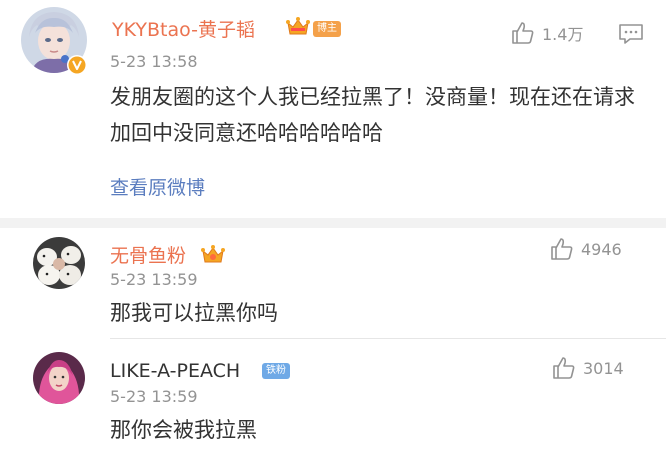  I want to click on section-divider, so click(333, 223).